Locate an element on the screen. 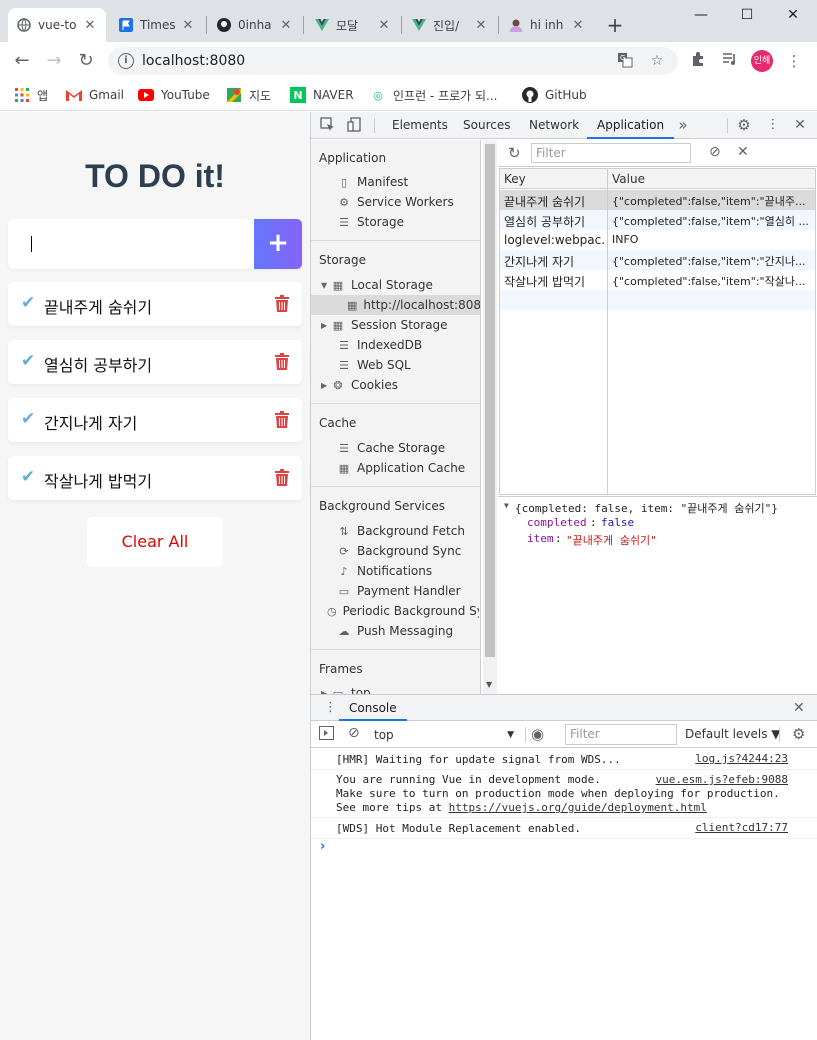  close-drawer-icon: ✕ is located at coordinates (799, 708).